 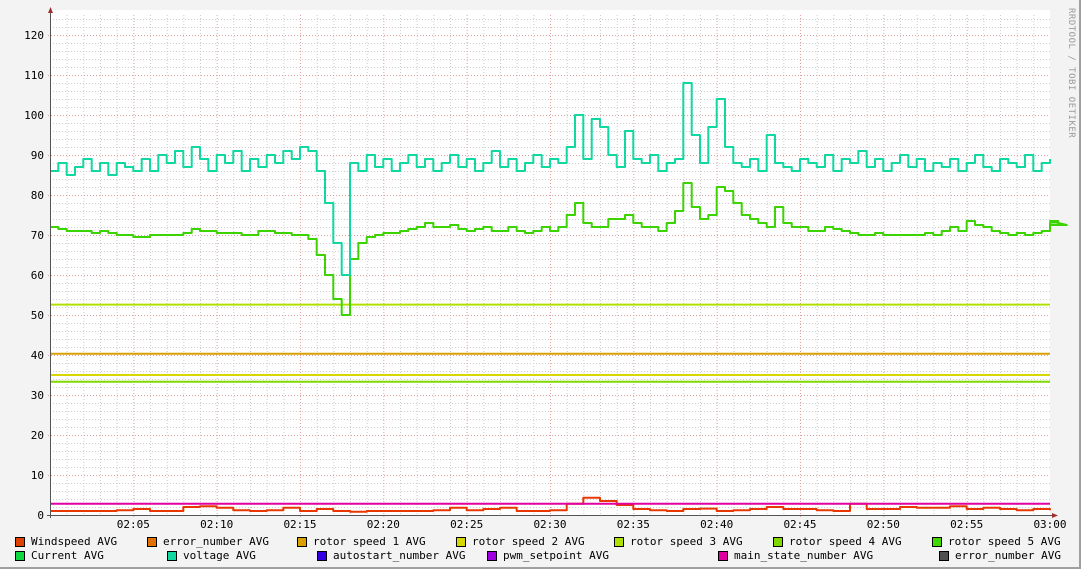 I want to click on x-tick-label: 03:00, so click(x=1049, y=524).